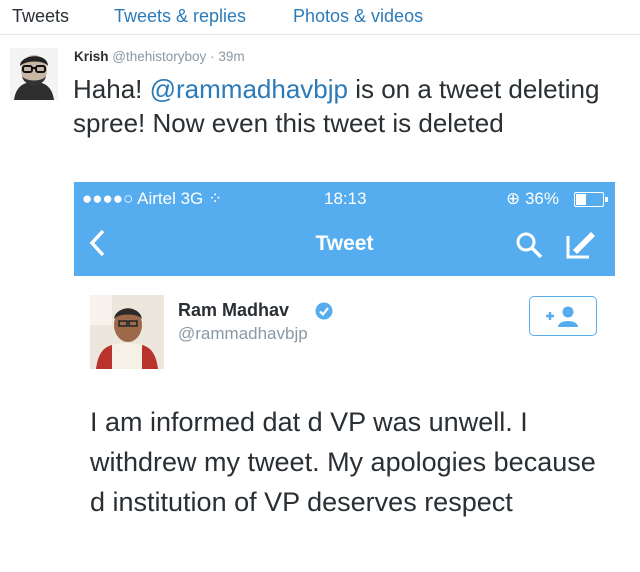 This screenshot has width=640, height=572. Describe the element at coordinates (127, 332) in the screenshot. I see `embedded-avatar` at that location.